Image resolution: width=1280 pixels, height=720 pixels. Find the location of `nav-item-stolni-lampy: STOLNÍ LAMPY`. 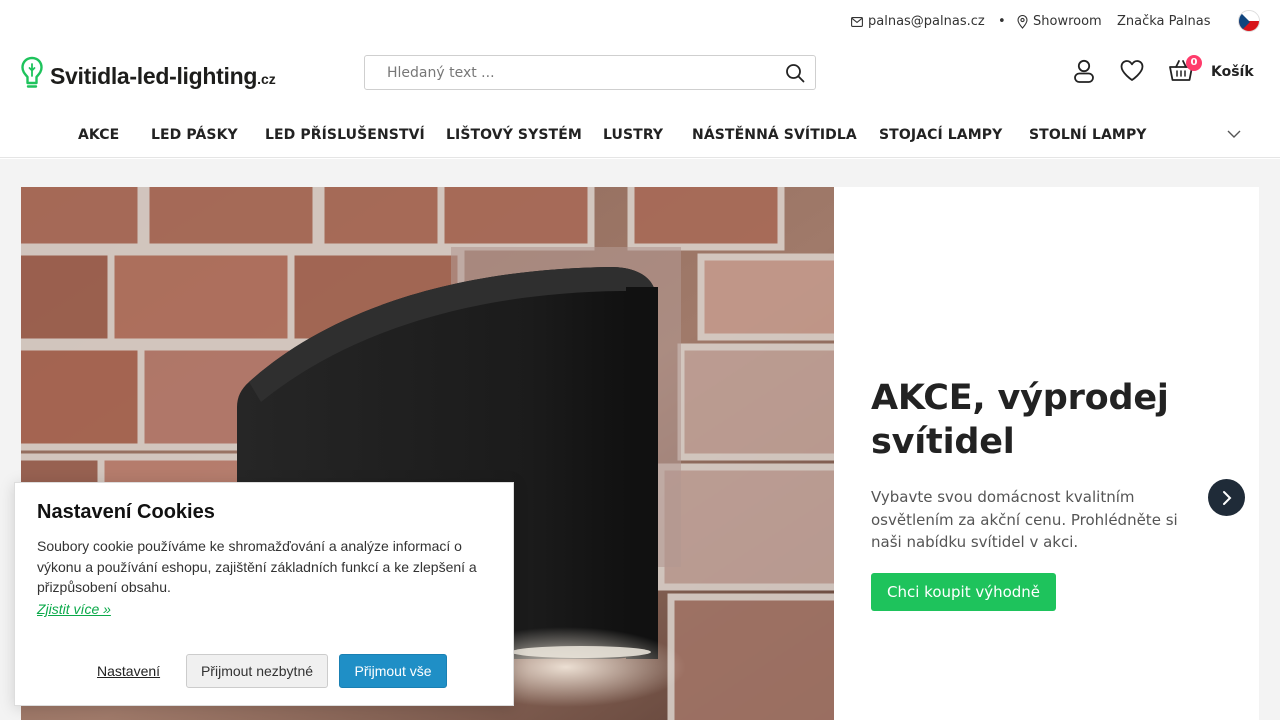

nav-item-stolni-lampy: STOLNÍ LAMPY is located at coordinates (1088, 135).